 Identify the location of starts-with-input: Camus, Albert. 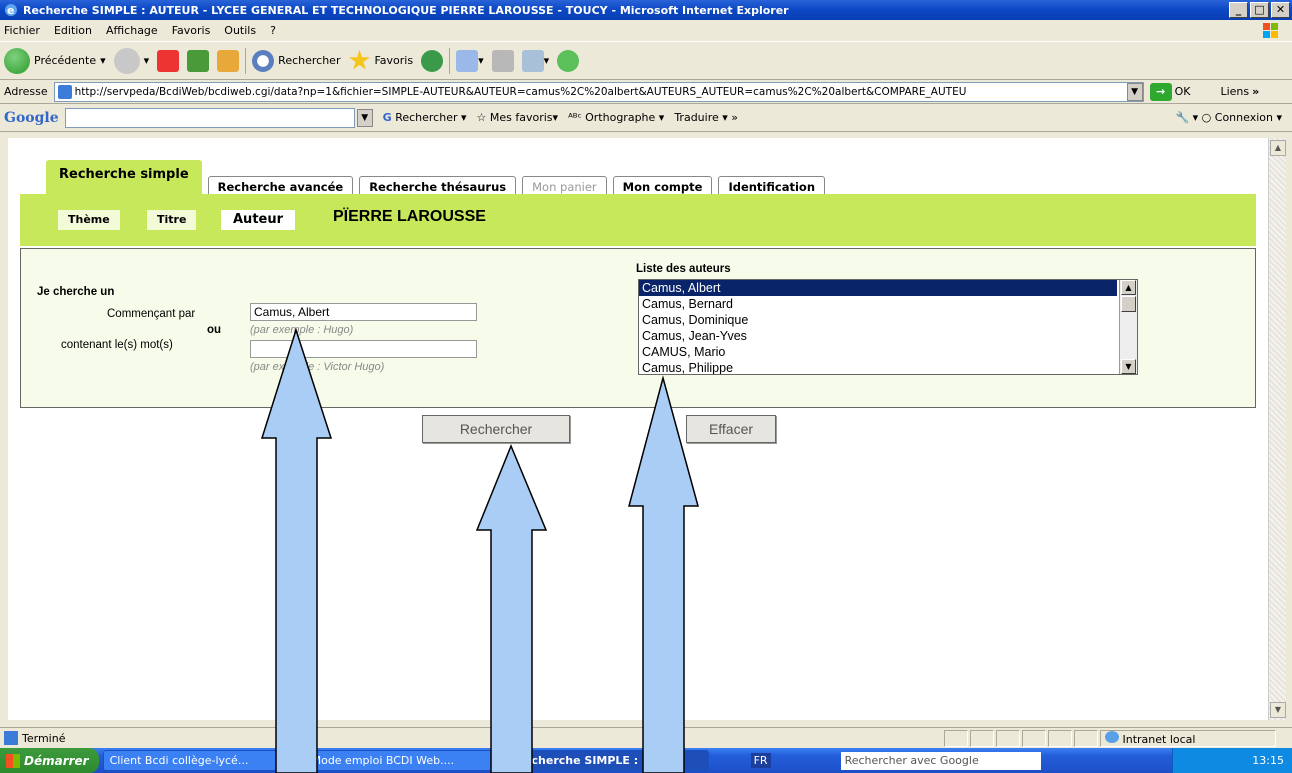
(363, 312).